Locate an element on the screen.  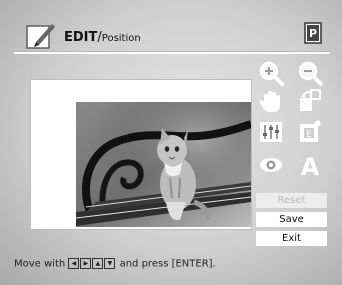
frame-icon: E is located at coordinates (310, 132).